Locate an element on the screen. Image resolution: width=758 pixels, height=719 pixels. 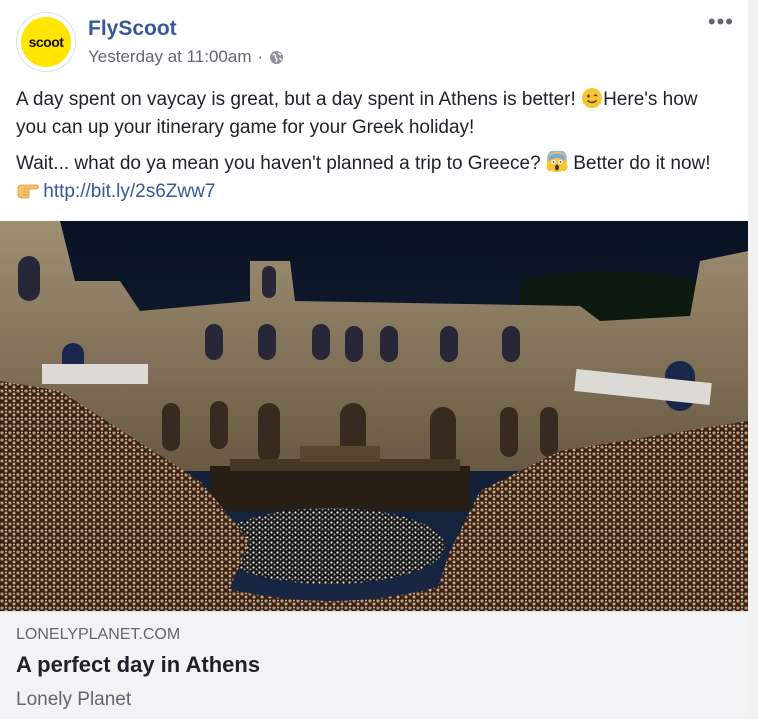
scrollbar is located at coordinates (753, 359).